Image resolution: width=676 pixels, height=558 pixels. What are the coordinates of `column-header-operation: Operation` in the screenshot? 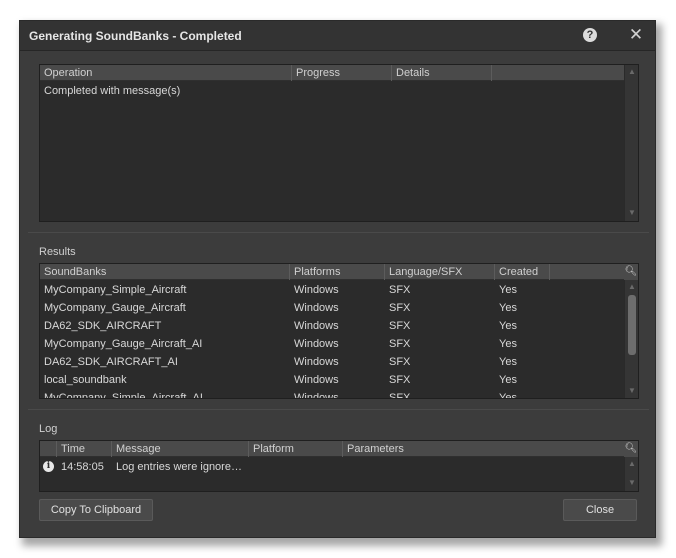 It's located at (166, 73).